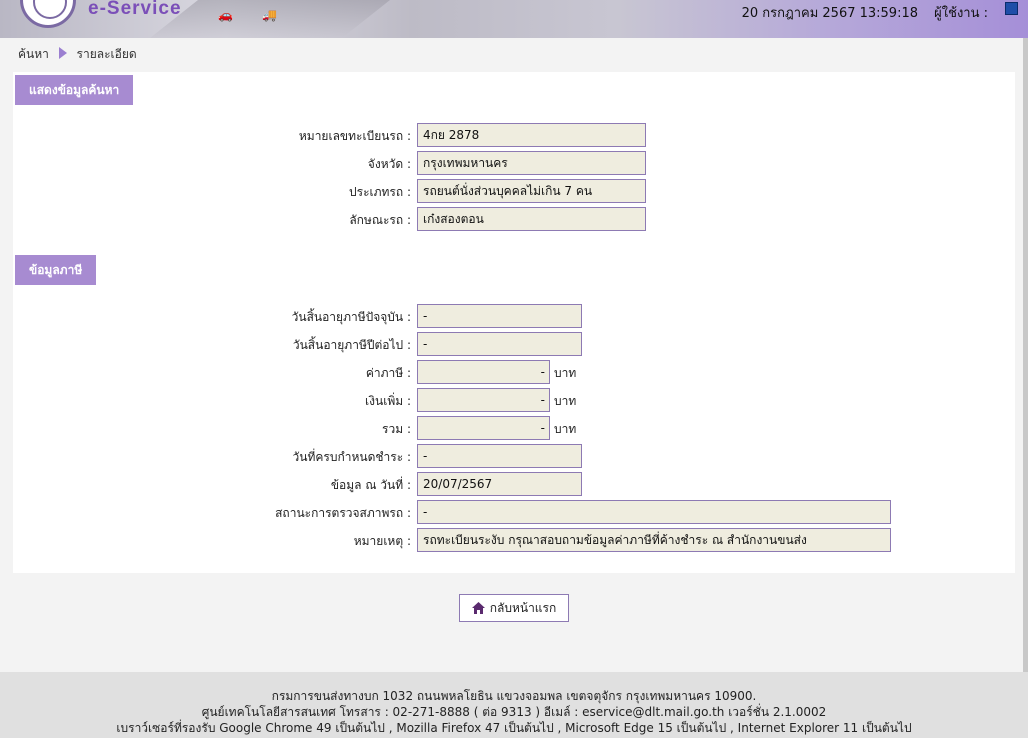 The height and width of the screenshot is (738, 1028). Describe the element at coordinates (351, 345) in the screenshot. I see `tax-expire-next-label: วันสิ้นอายุภาษีปีต่อไป :` at that location.